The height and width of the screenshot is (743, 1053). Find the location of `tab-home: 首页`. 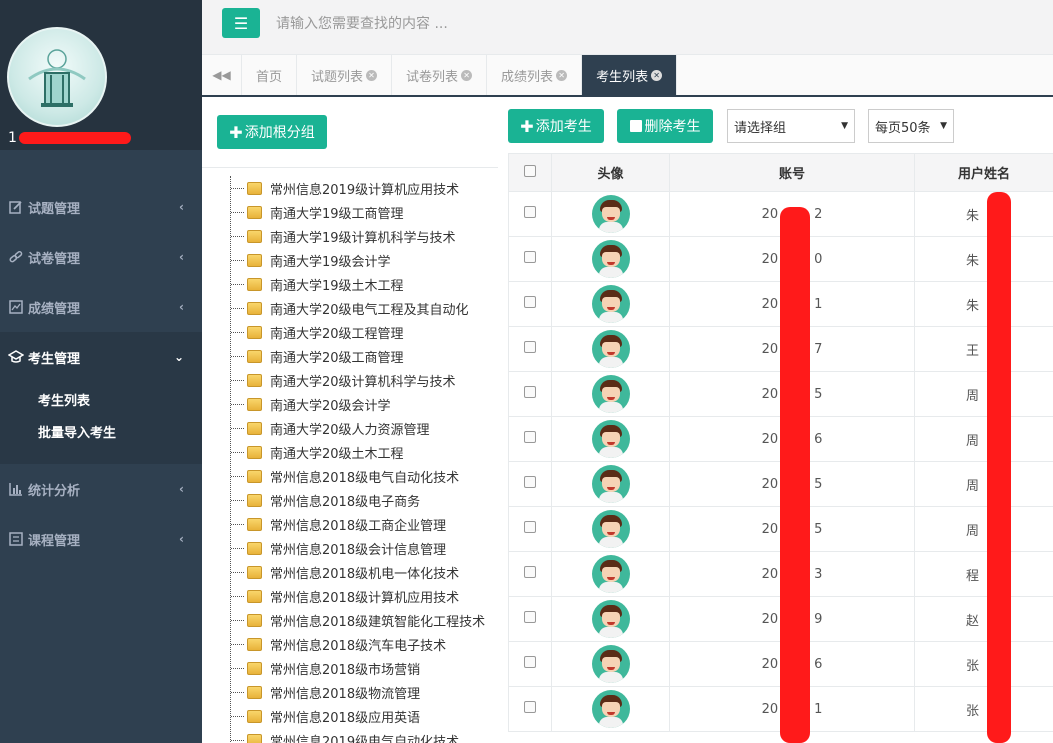

tab-home: 首页 is located at coordinates (270, 75).